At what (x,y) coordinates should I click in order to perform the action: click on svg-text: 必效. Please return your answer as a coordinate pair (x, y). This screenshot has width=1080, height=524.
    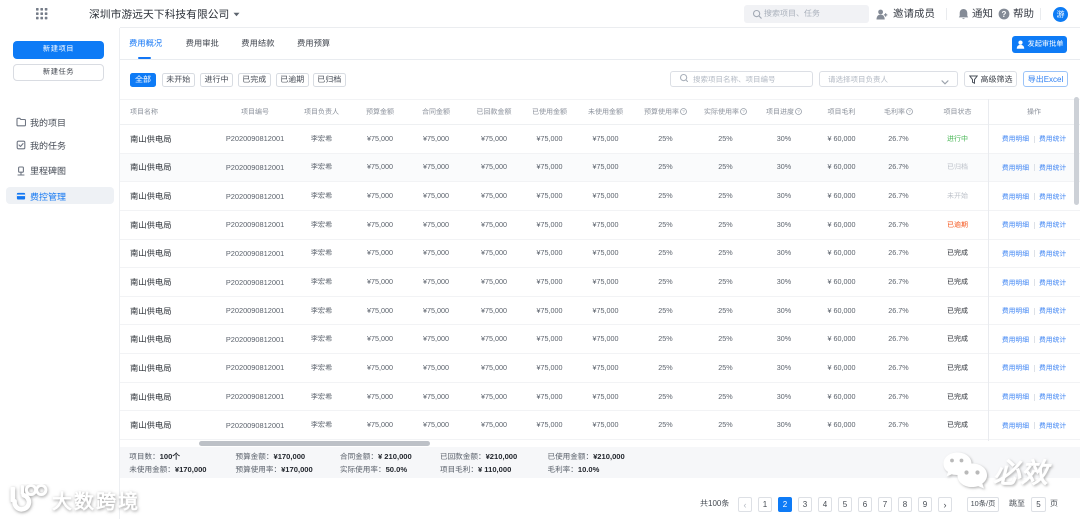
    Looking at the image, I should click on (1022, 471).